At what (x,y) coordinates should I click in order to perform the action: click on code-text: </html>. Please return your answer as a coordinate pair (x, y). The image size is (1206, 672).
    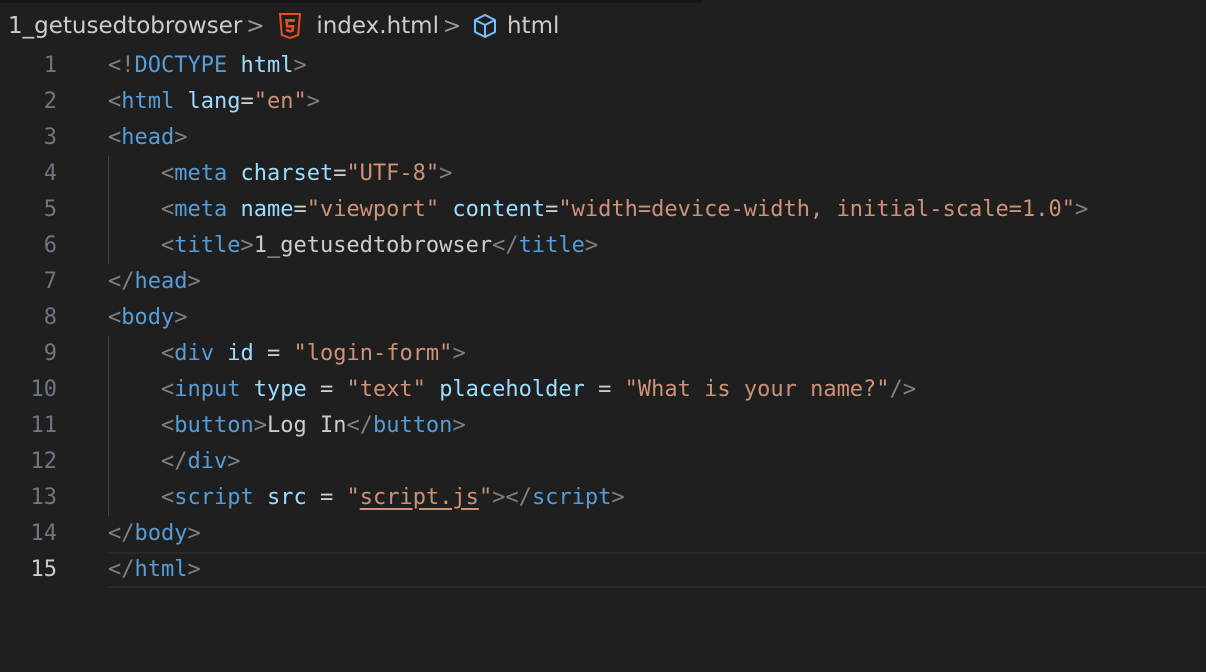
    Looking at the image, I should click on (154, 570).